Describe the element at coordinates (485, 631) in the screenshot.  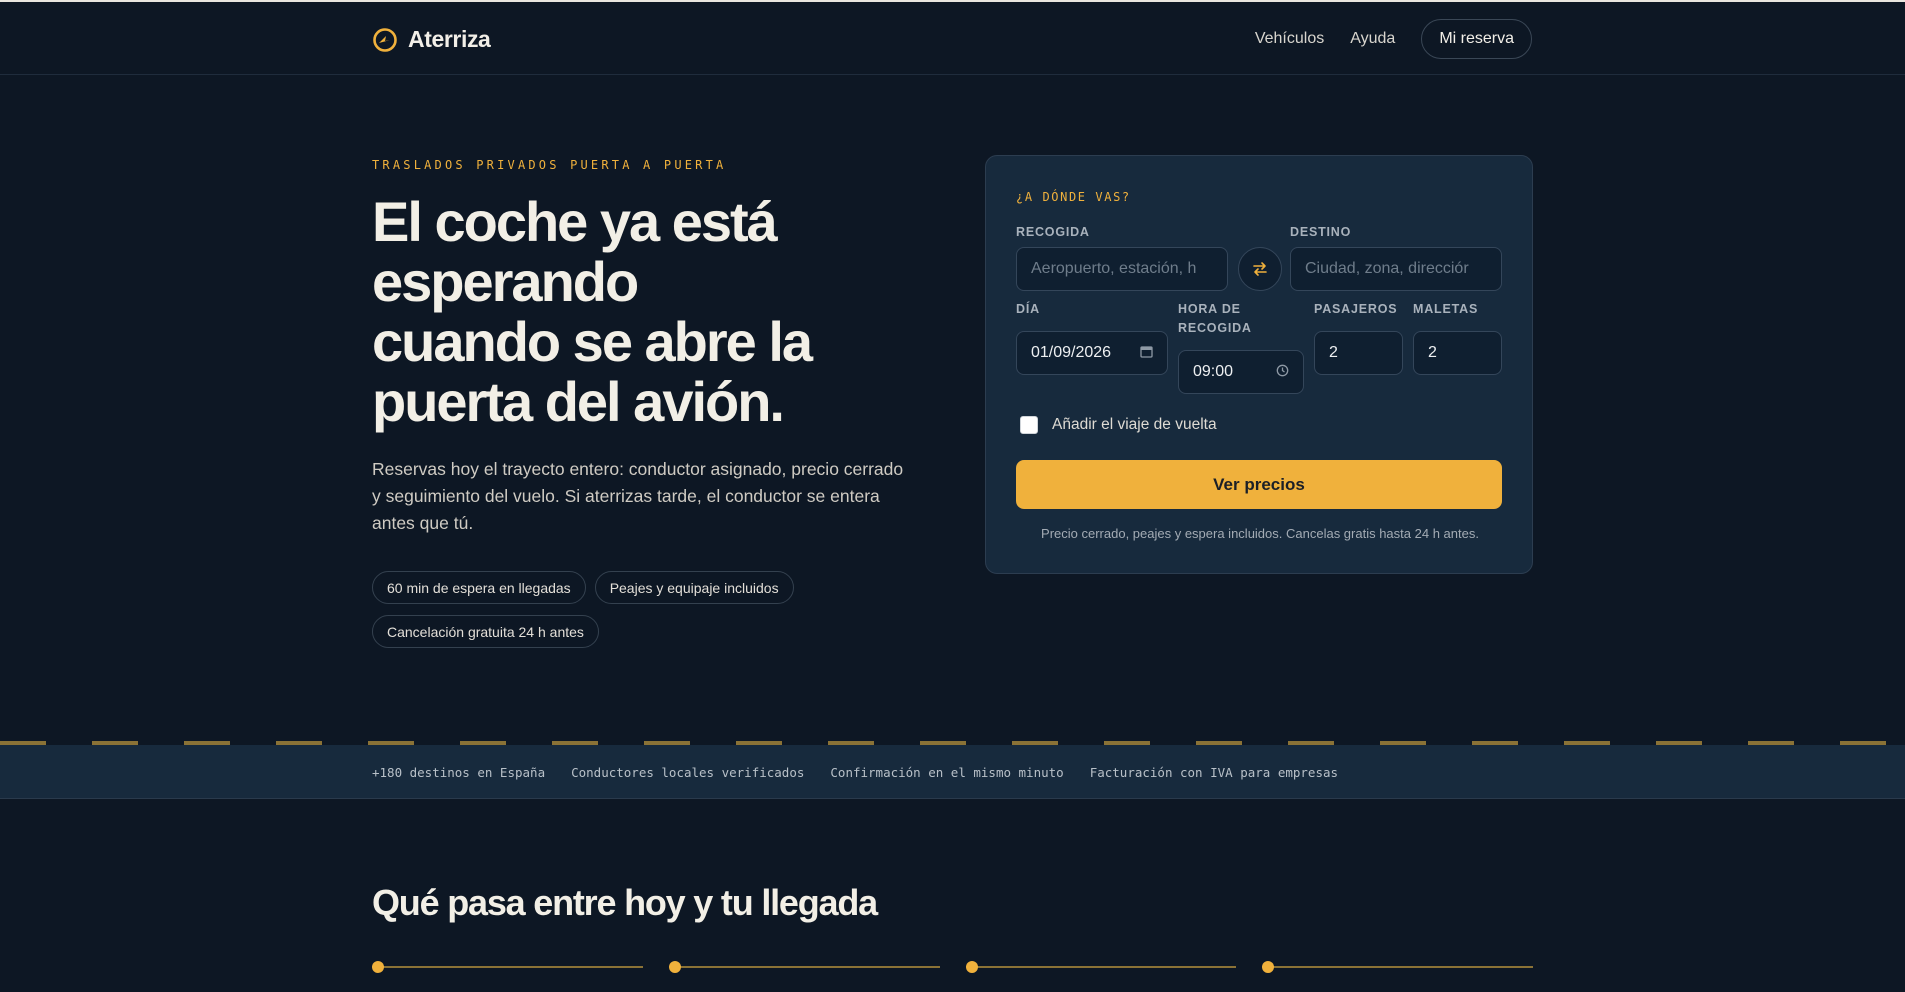
I see `chip-free-cancellation: Cancelación gratuita 24 h antes` at that location.